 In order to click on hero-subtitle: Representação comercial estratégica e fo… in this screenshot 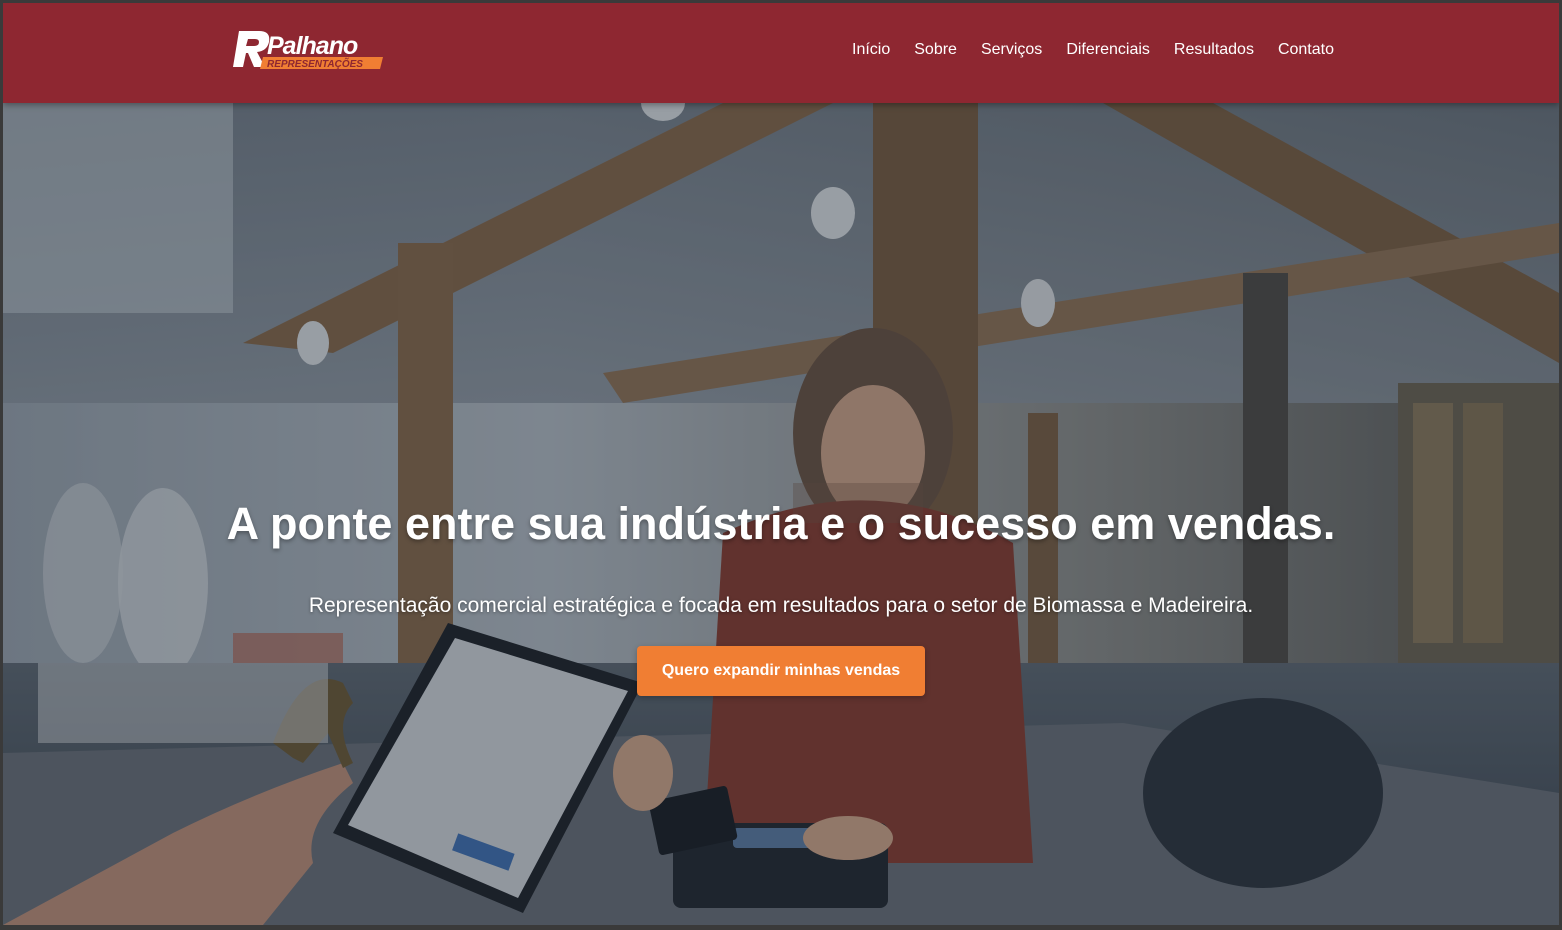, I will do `click(781, 605)`.